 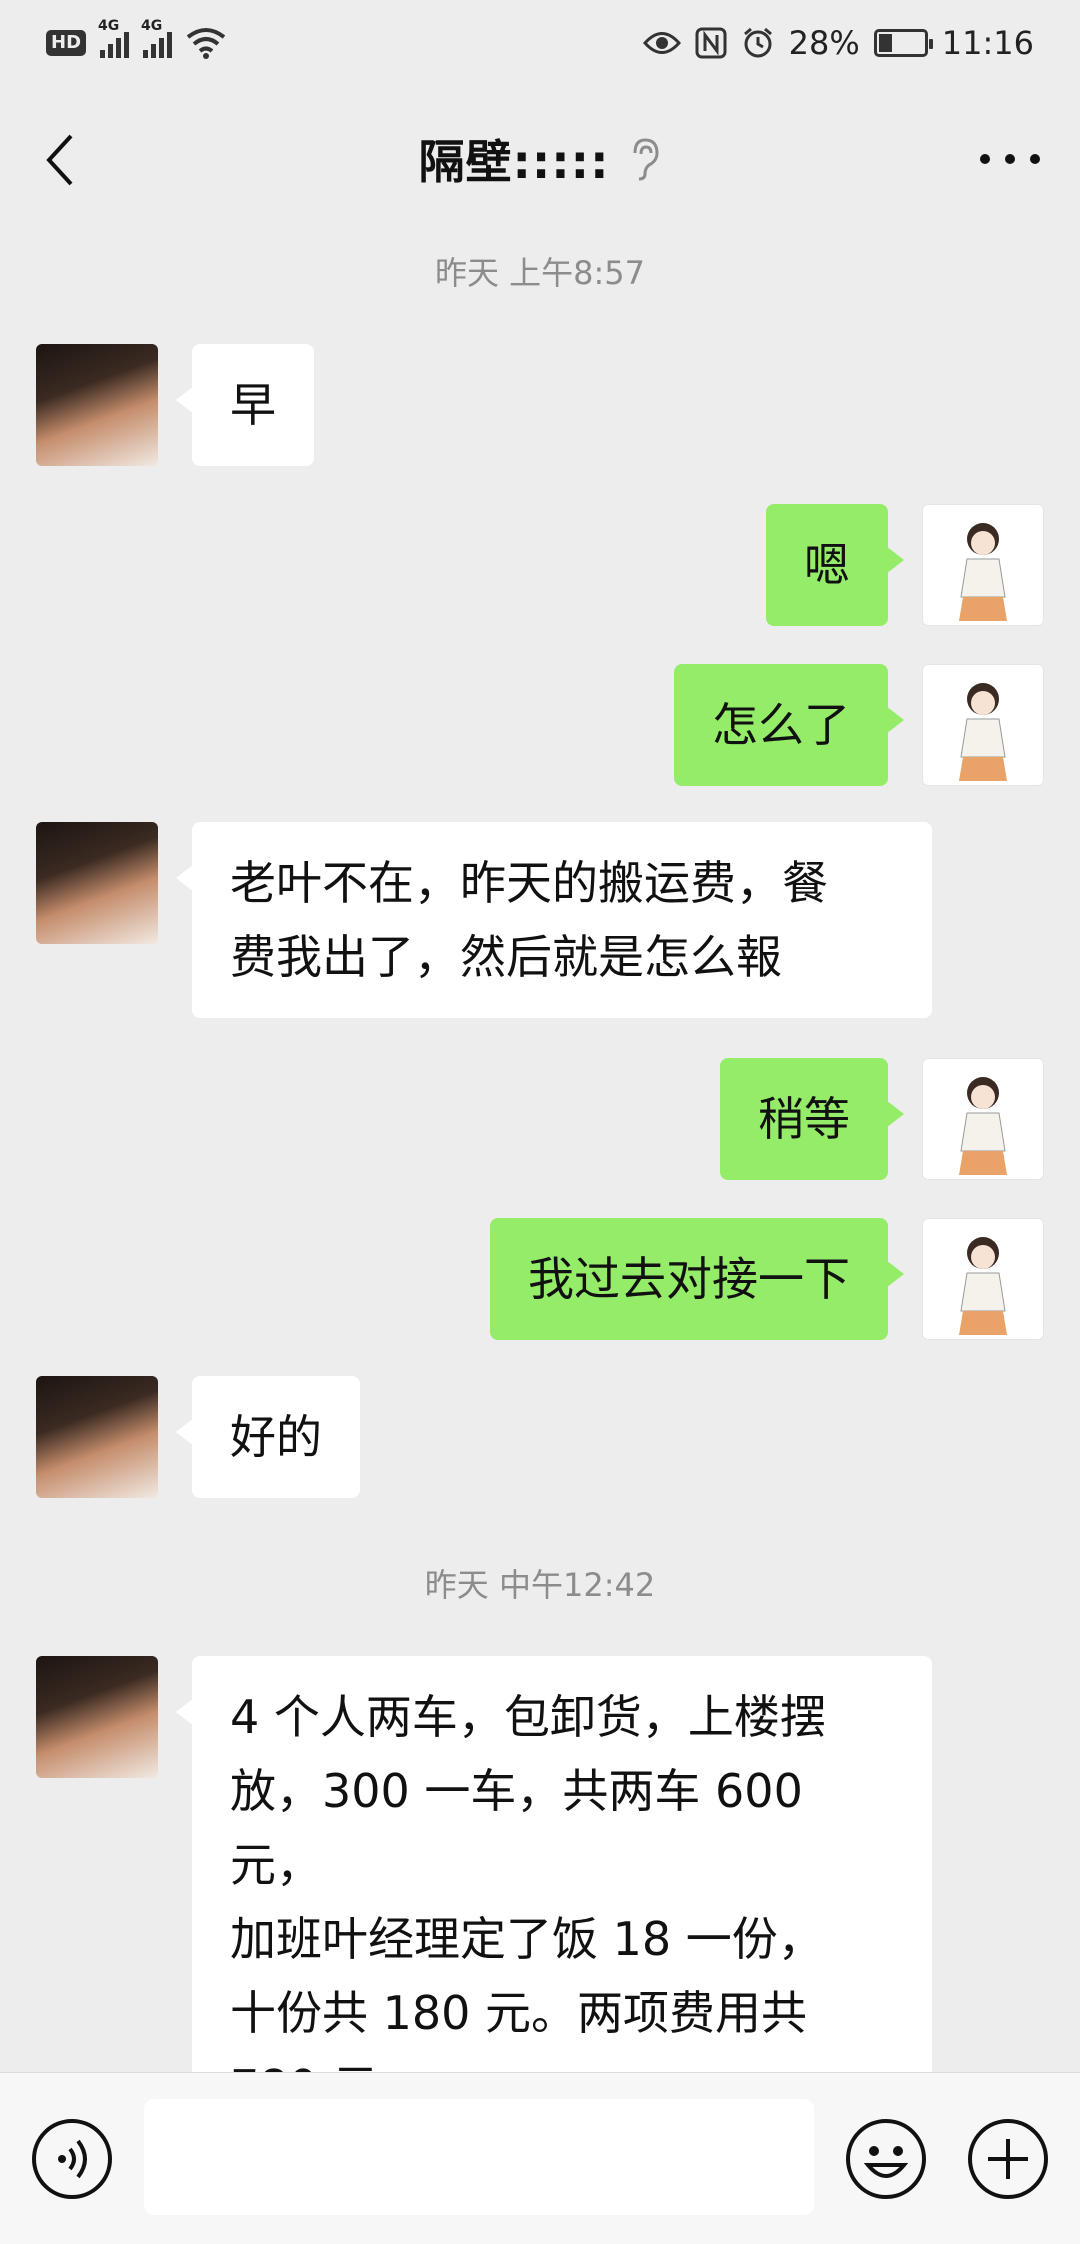 I want to click on message-line: 放，300 一车，共两车 600 元，, so click(x=516, y=1828).